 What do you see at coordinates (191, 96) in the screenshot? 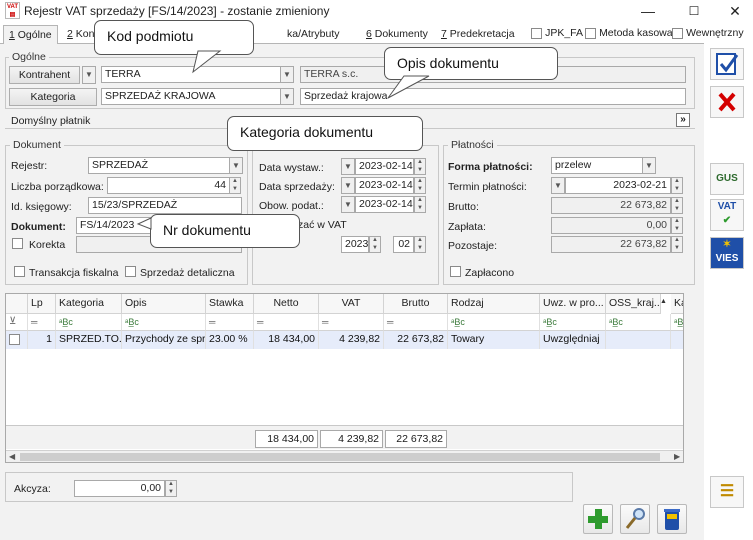
I see `kategoria-code-field: SPRZEDAŻ KRAJOWA` at bounding box center [191, 96].